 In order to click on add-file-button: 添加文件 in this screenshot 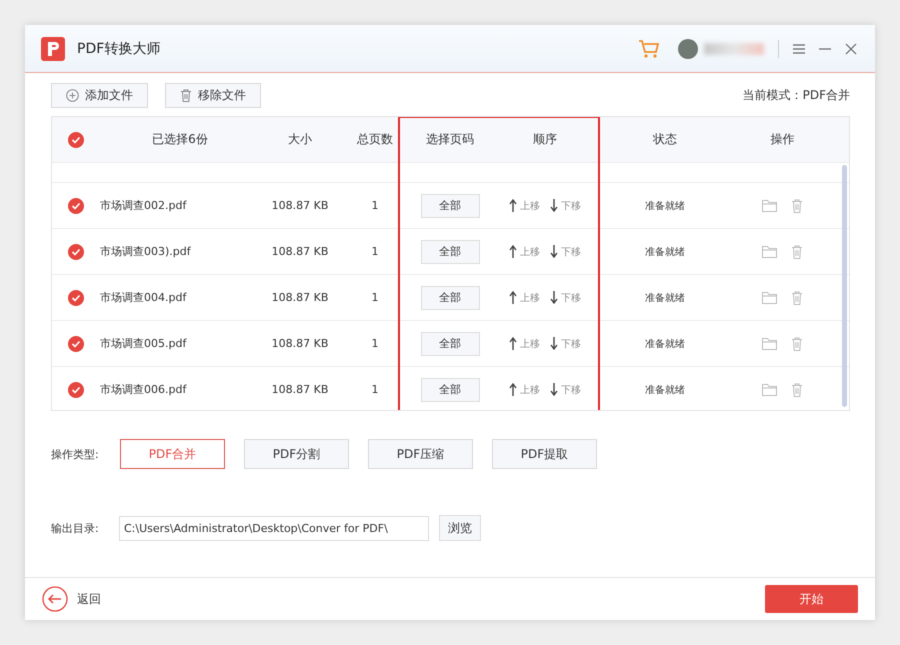, I will do `click(99, 95)`.